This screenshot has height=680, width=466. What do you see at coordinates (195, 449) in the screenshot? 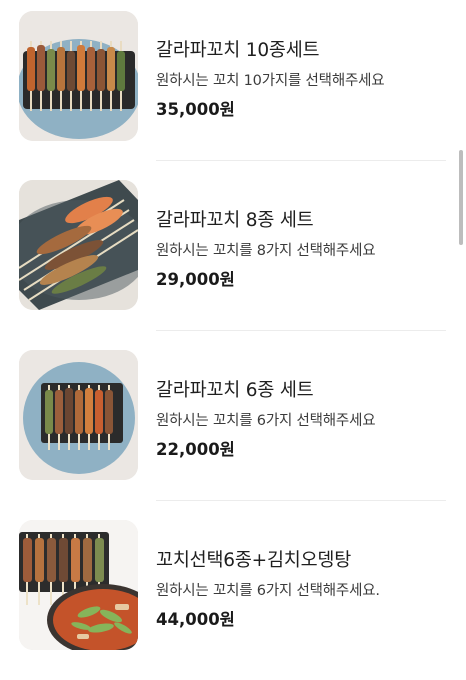
I see `menu-item-price: 22,000원` at bounding box center [195, 449].